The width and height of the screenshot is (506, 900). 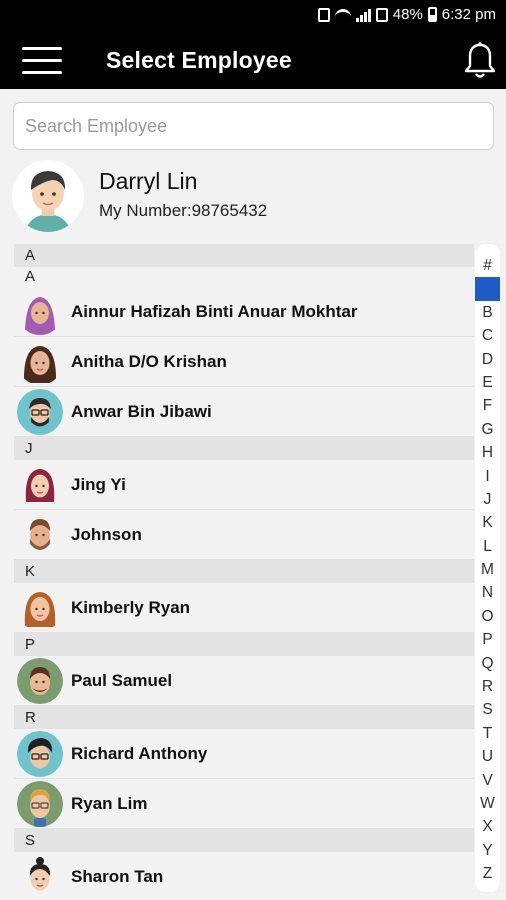 I want to click on employee-name: Johnson, so click(x=106, y=534).